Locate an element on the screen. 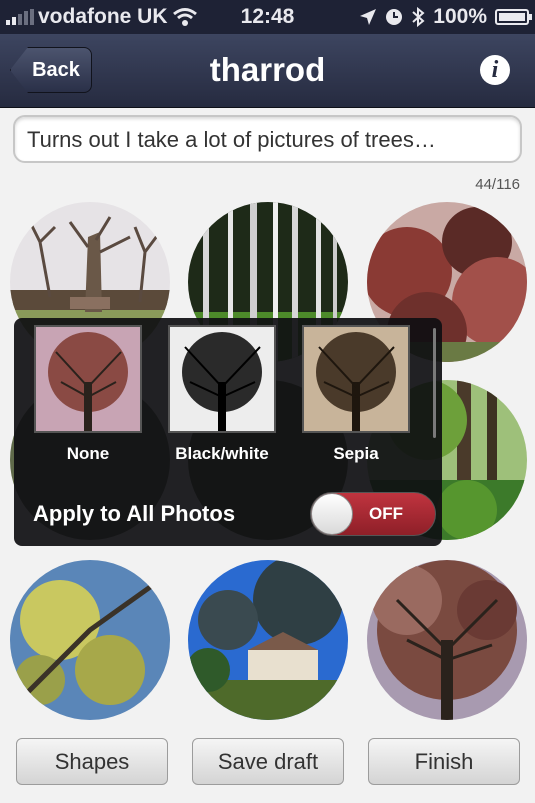 This screenshot has height=803, width=535. filter-option-sepia: Sepia is located at coordinates (356, 395).